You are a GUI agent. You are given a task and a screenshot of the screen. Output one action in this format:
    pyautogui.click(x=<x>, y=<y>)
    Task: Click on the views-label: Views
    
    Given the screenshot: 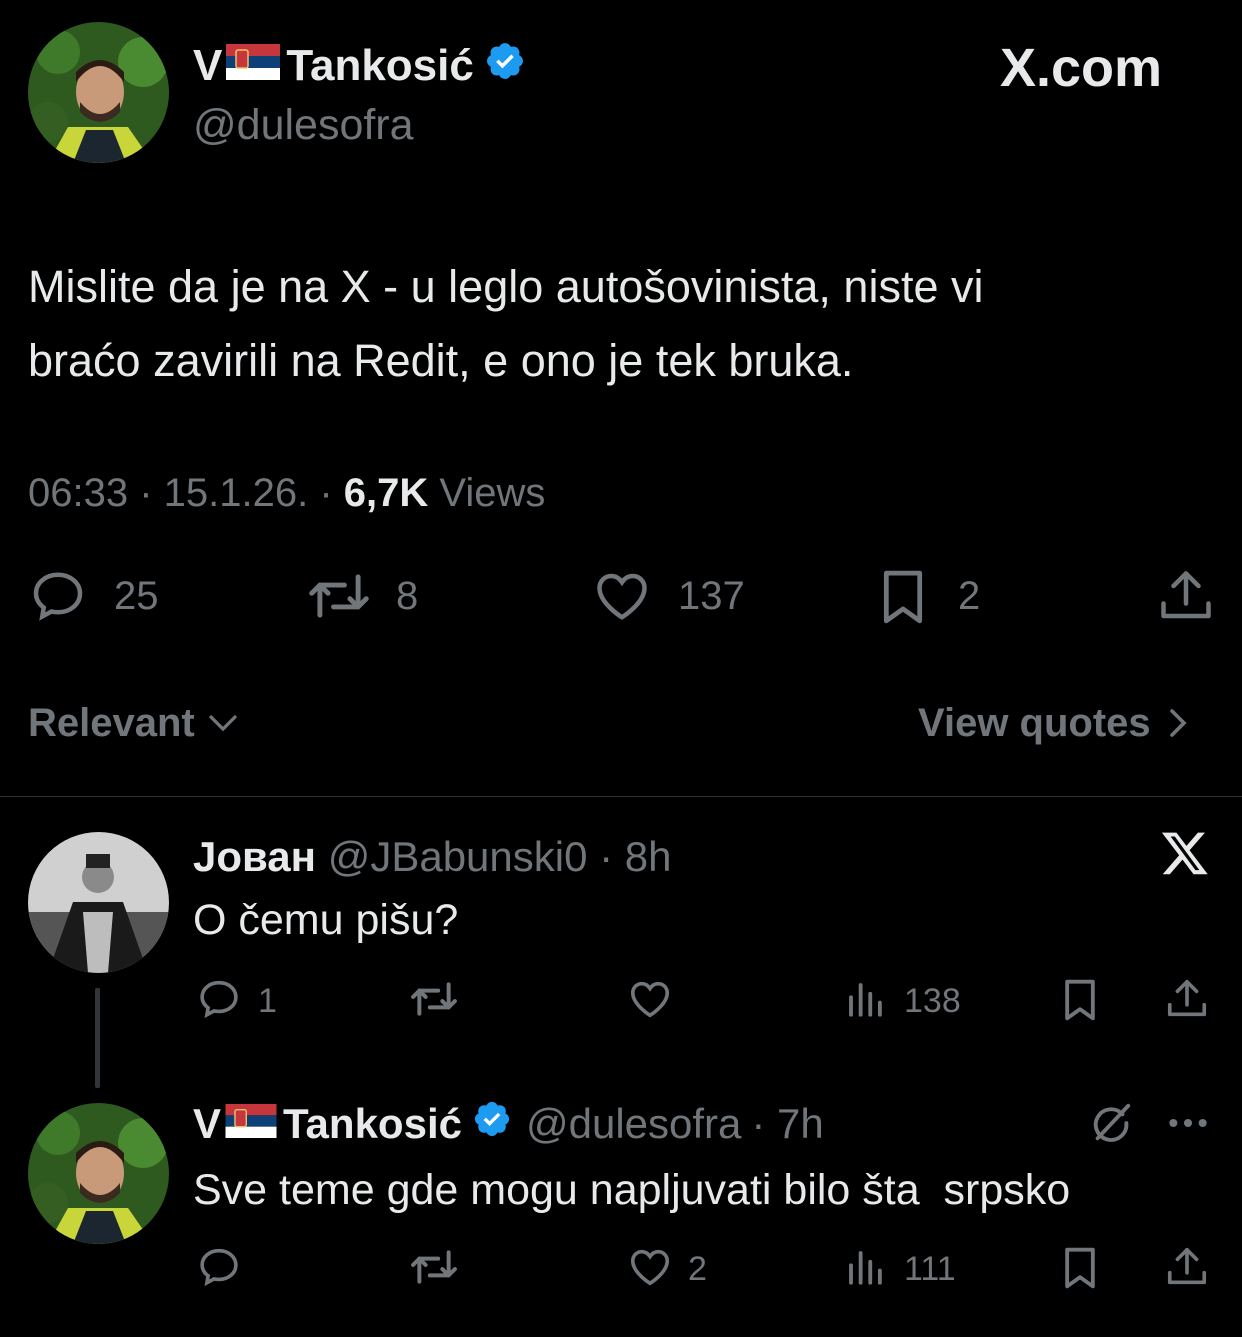 What is the action you would take?
    pyautogui.click(x=487, y=493)
    